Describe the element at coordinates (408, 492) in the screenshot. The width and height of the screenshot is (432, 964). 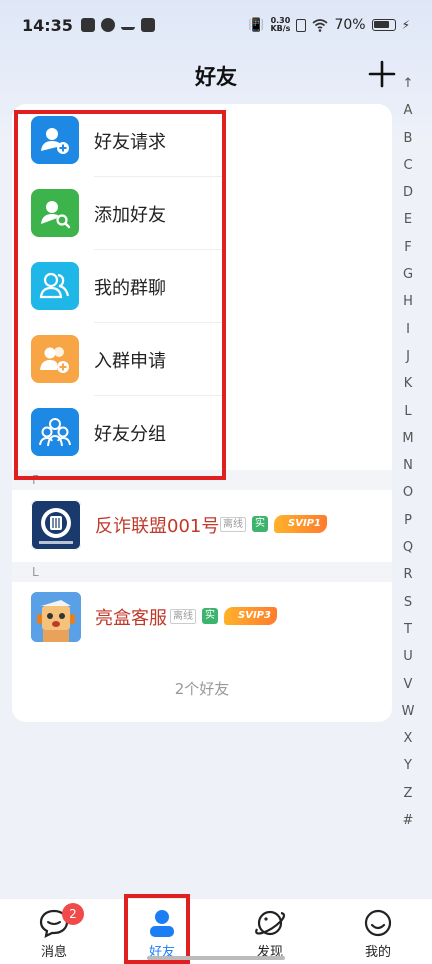
I see `index-letter: O` at that location.